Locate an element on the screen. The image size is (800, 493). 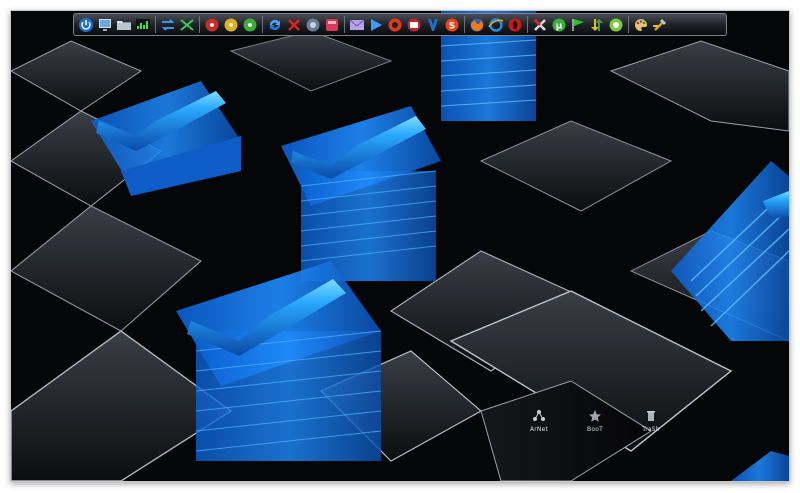
internet-explorer-icon is located at coordinates (496, 25).